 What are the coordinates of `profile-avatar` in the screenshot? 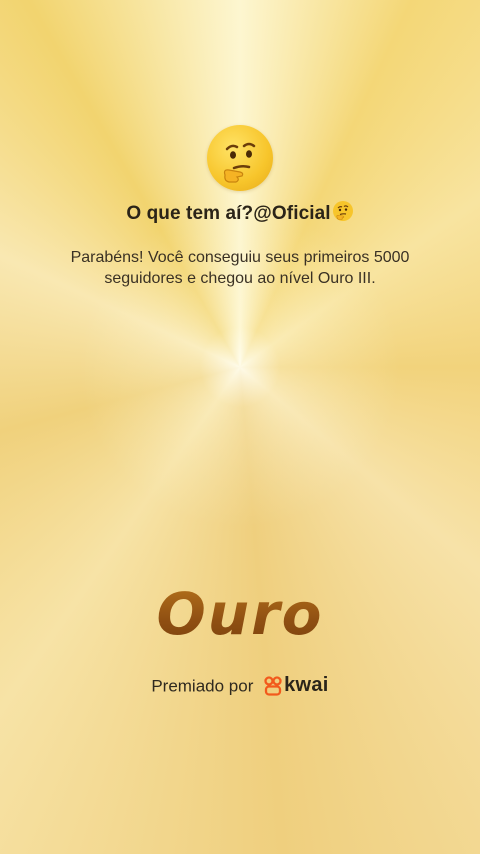 It's located at (240, 158).